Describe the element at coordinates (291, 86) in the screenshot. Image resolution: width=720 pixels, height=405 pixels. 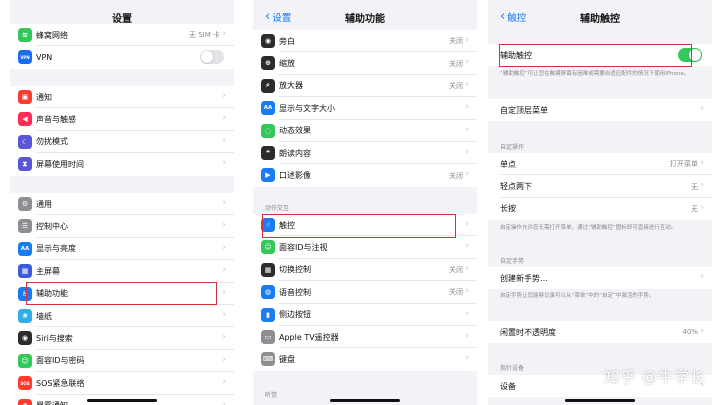
I see `list-item-label: 放大器` at that location.